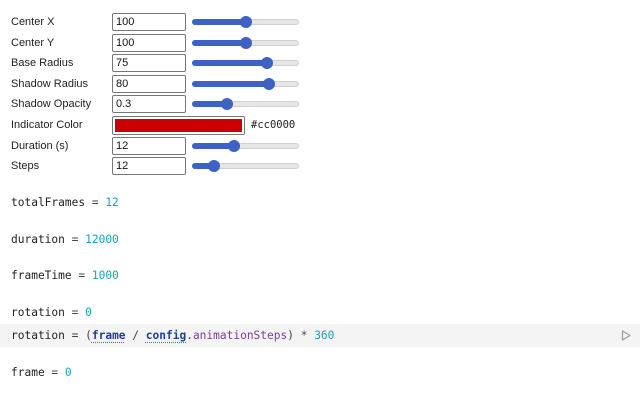 This screenshot has width=640, height=400. I want to click on play-icon, so click(626, 335).